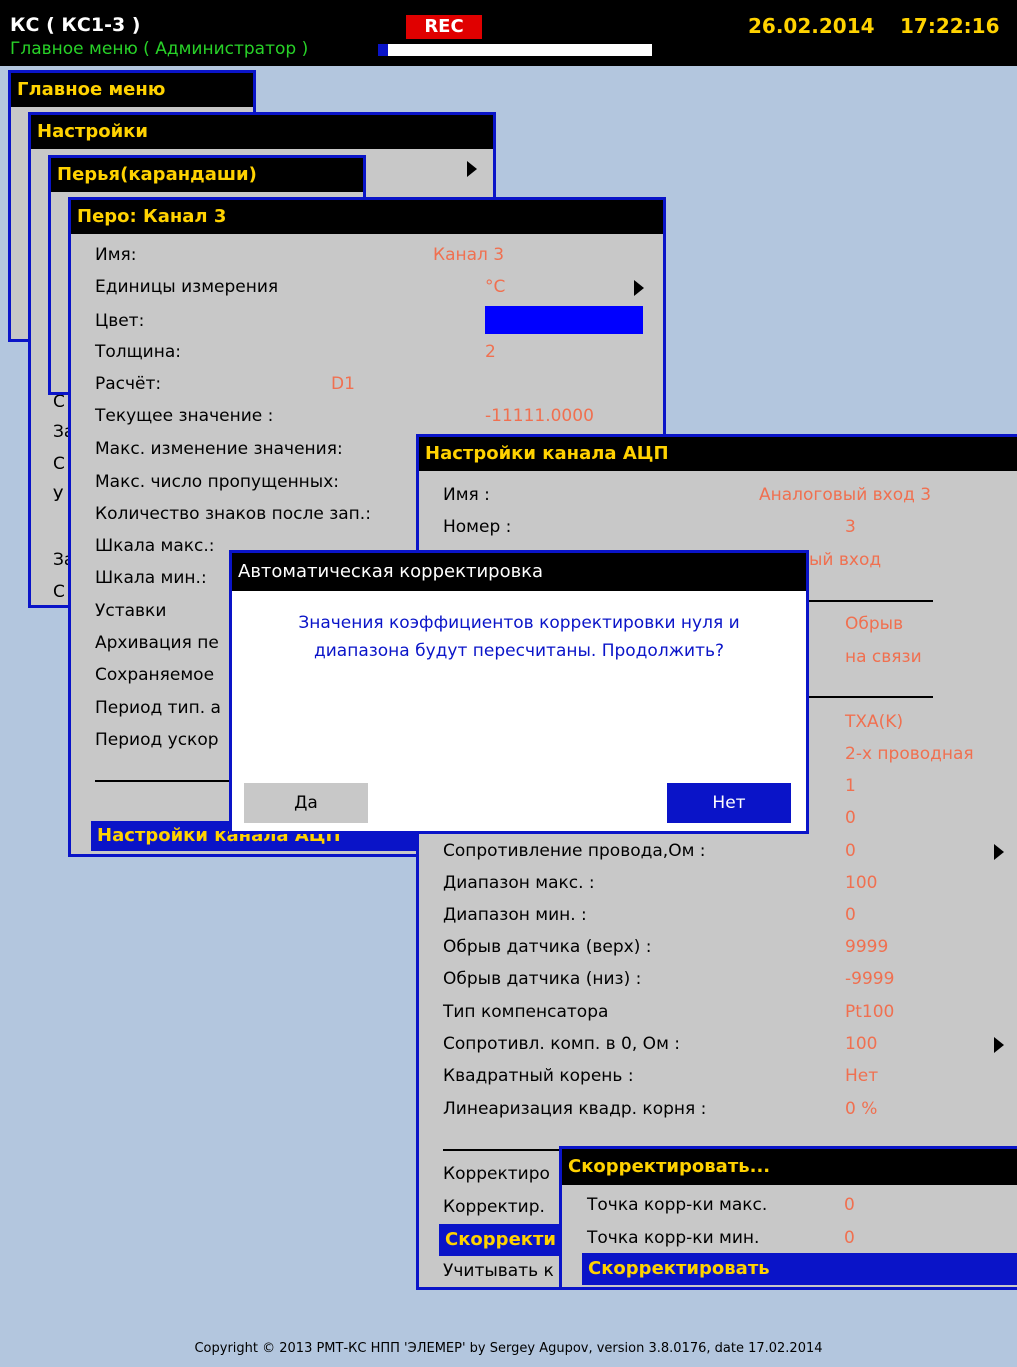  Describe the element at coordinates (869, 979) in the screenshot. I see `adc-break-low-value: -9999` at that location.